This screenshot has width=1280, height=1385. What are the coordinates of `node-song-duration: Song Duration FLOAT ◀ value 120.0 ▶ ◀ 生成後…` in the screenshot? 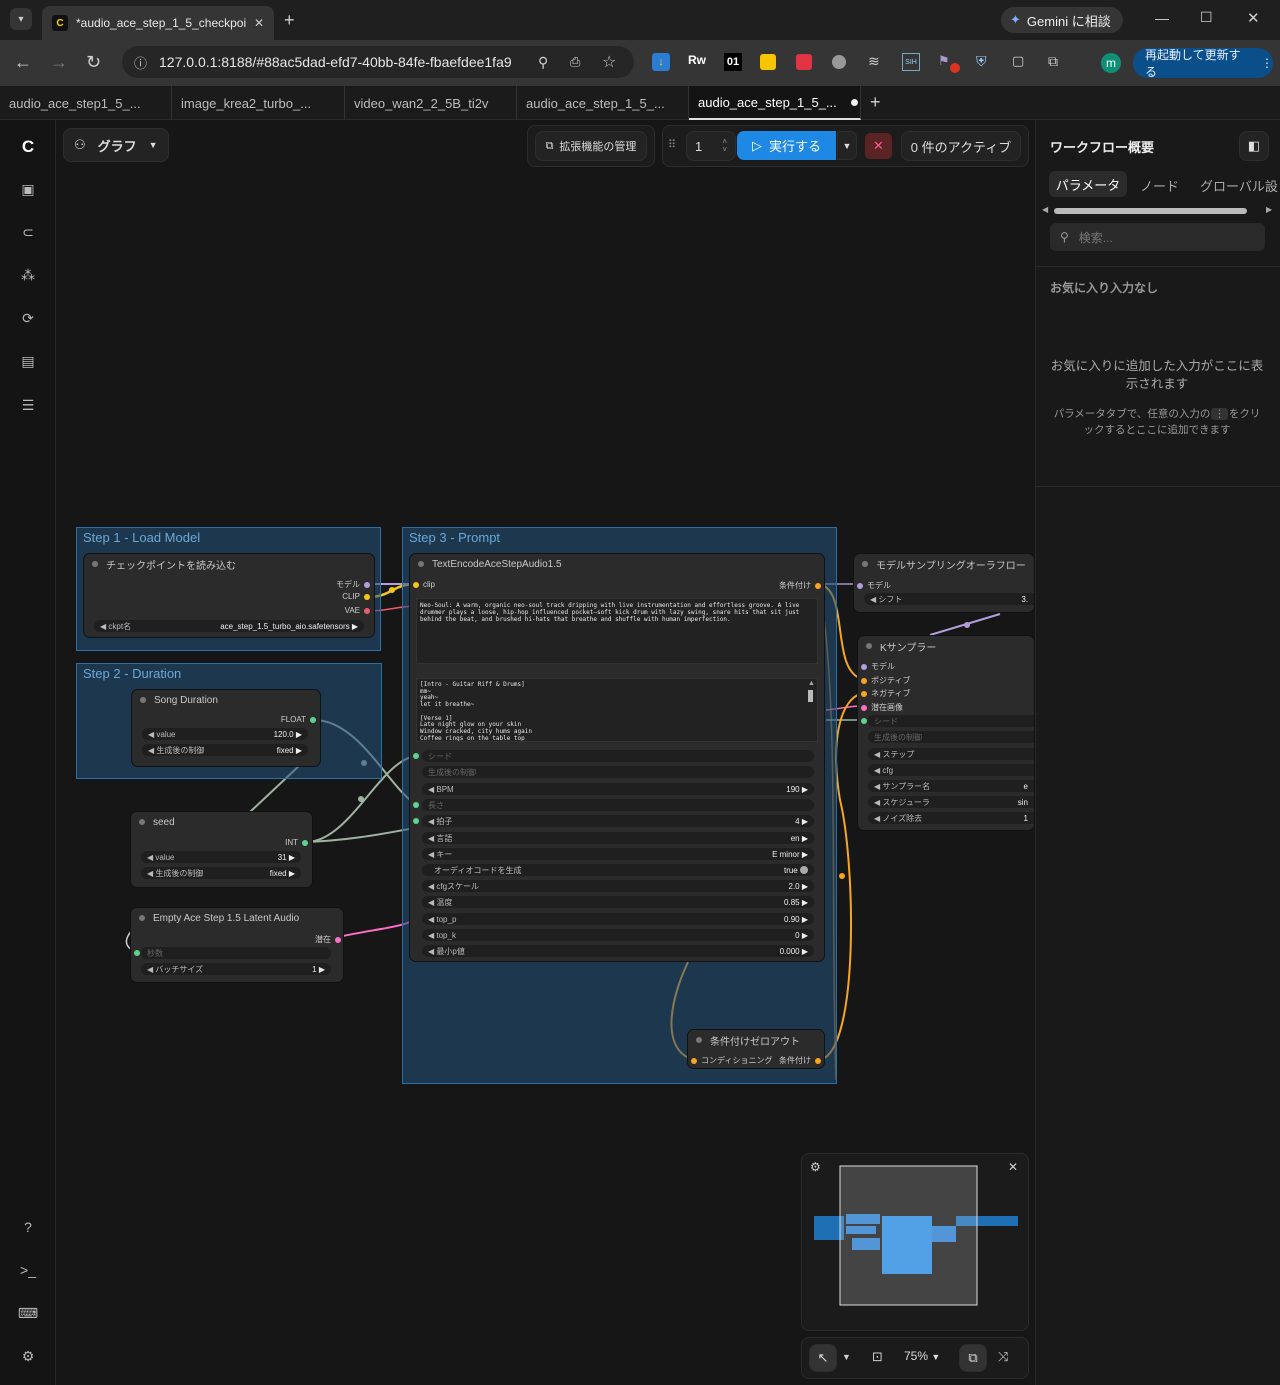 It's located at (226, 728).